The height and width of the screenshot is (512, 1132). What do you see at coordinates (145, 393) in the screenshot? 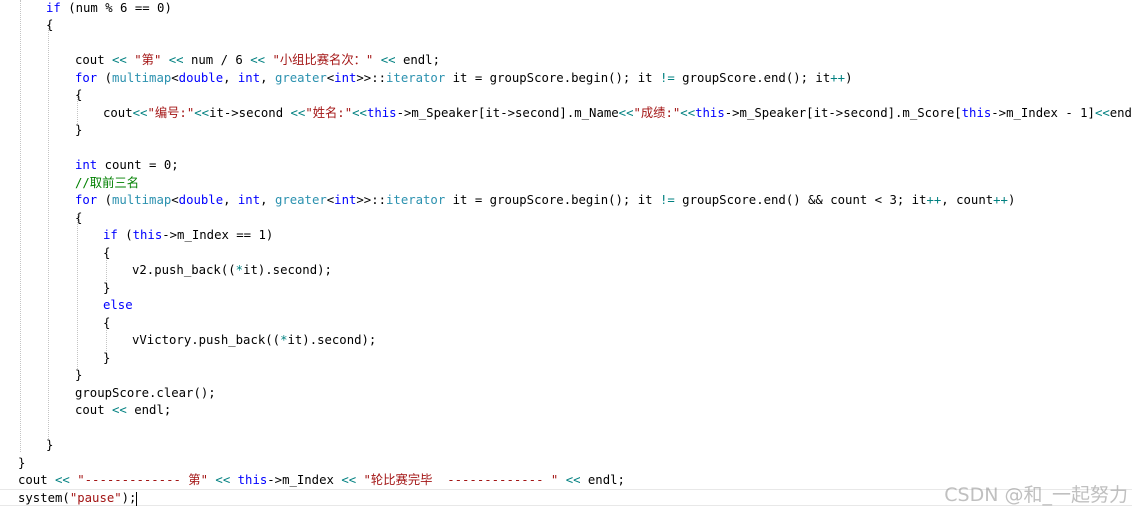
I see `code-line: groupScore.clear();` at bounding box center [145, 393].